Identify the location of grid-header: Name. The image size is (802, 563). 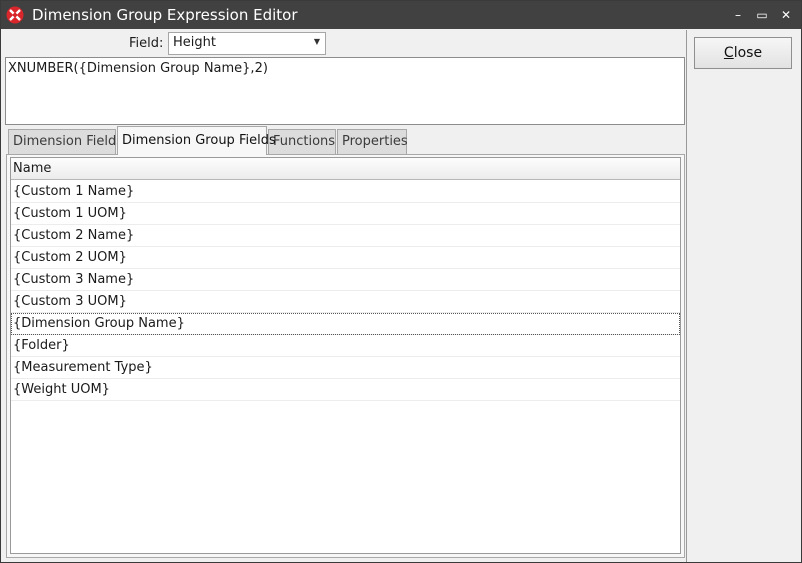
(345, 169).